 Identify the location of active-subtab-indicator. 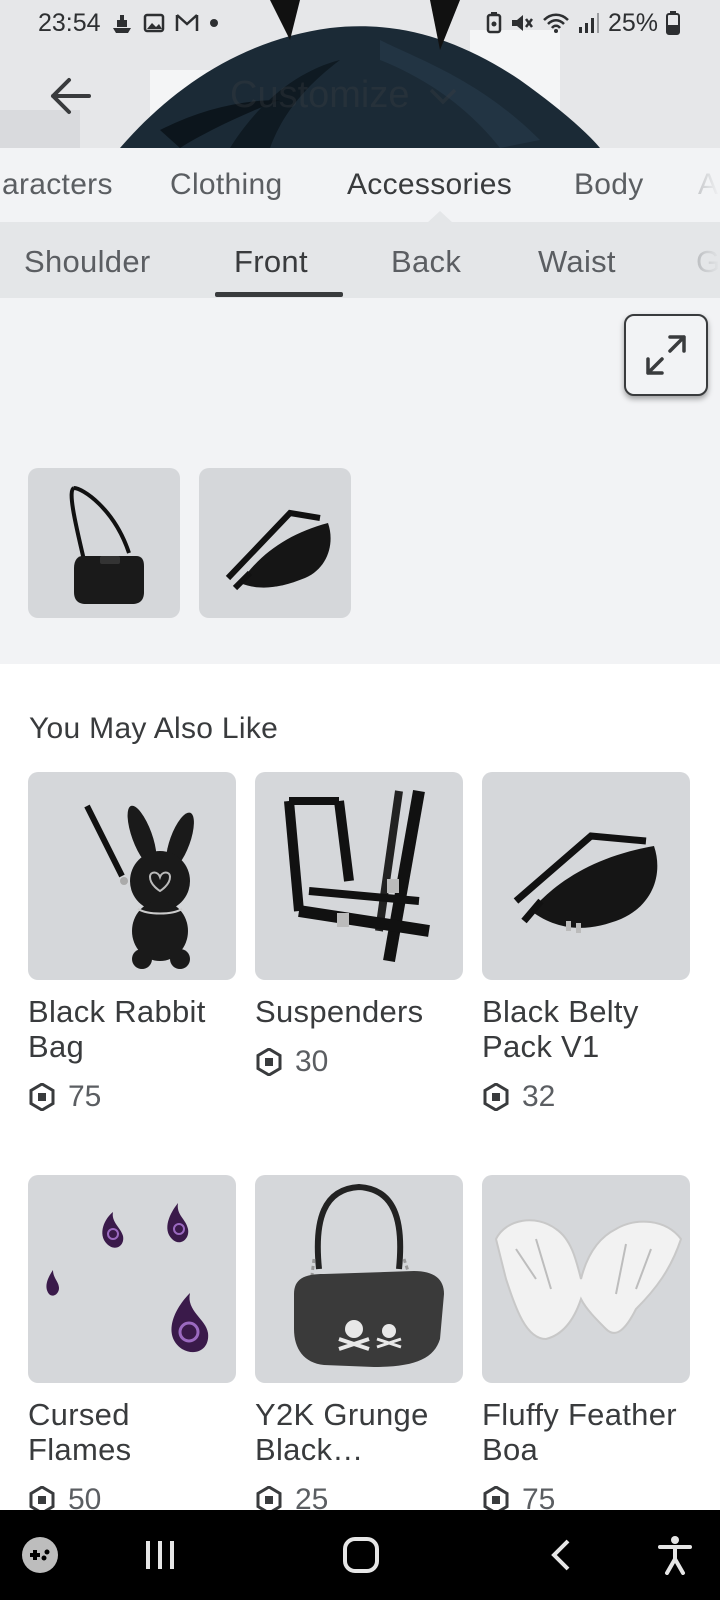
(279, 294).